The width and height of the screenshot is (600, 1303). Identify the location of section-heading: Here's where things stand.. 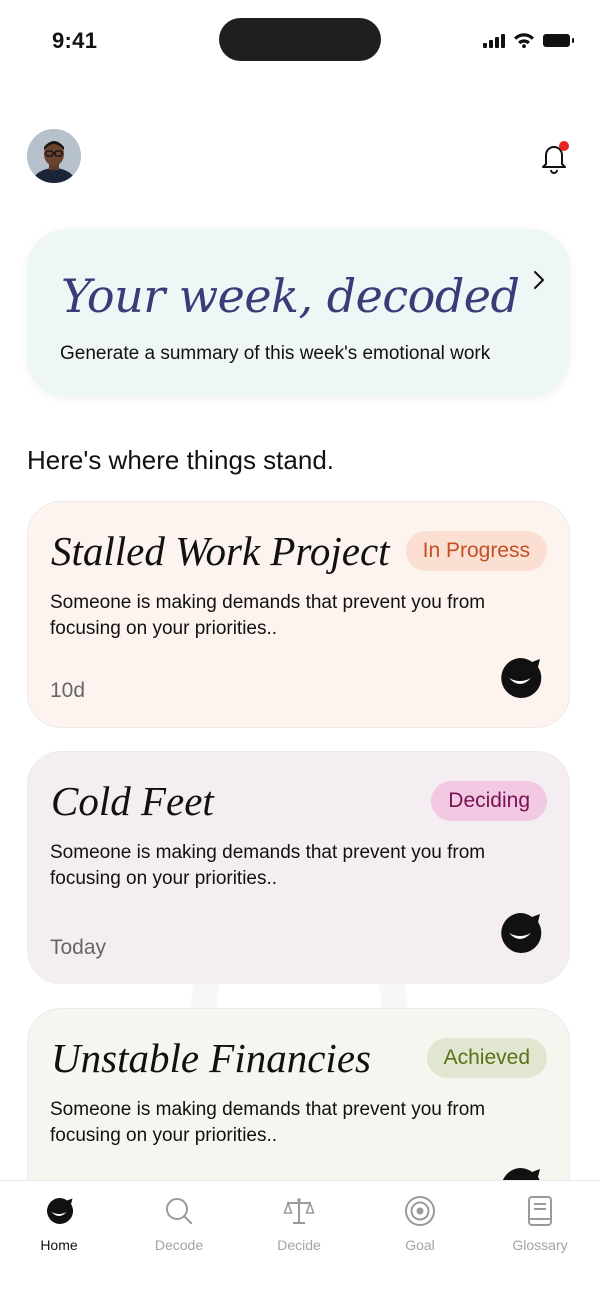
(181, 460).